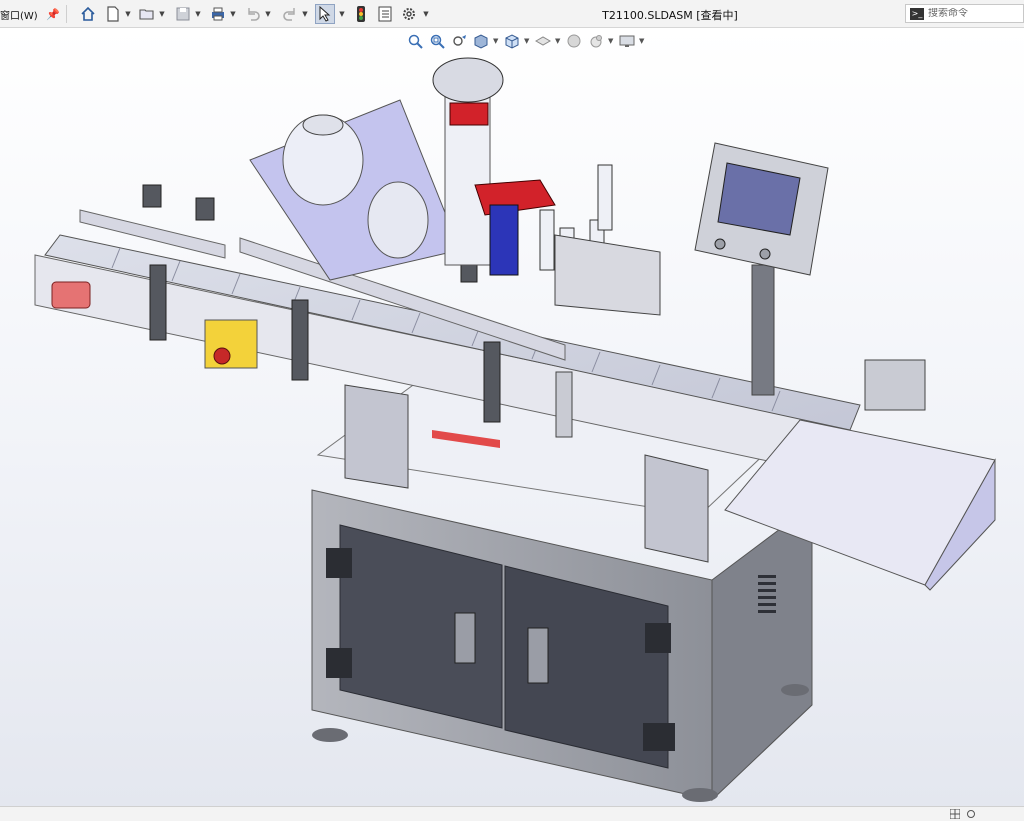 Image resolution: width=1024 pixels, height=822 pixels. What do you see at coordinates (504, 240) in the screenshot?
I see `bottle-blue` at bounding box center [504, 240].